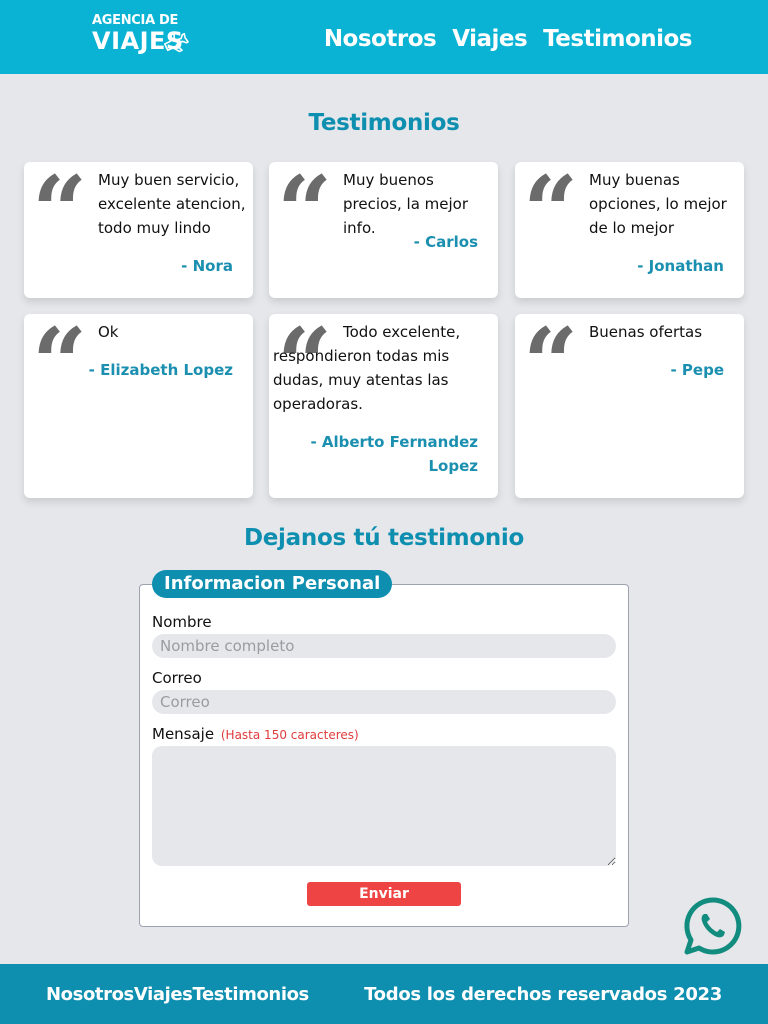 Image resolution: width=768 pixels, height=1024 pixels. Describe the element at coordinates (445, 242) in the screenshot. I see `testimonial-author: - Carlos` at that location.